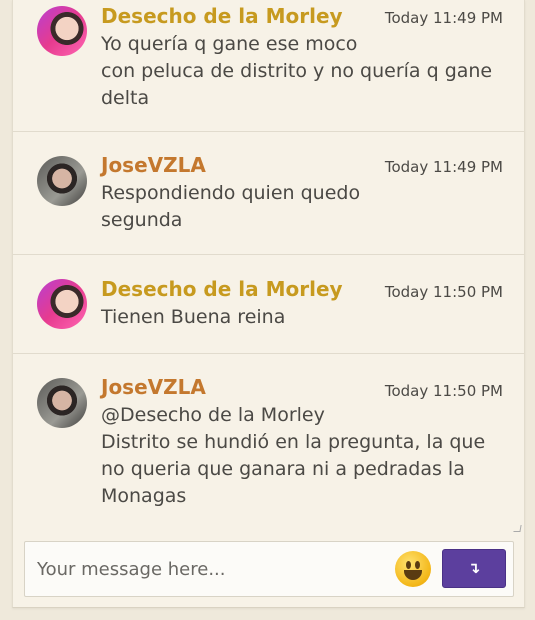  I want to click on resize-handle-icon, so click(517, 528).